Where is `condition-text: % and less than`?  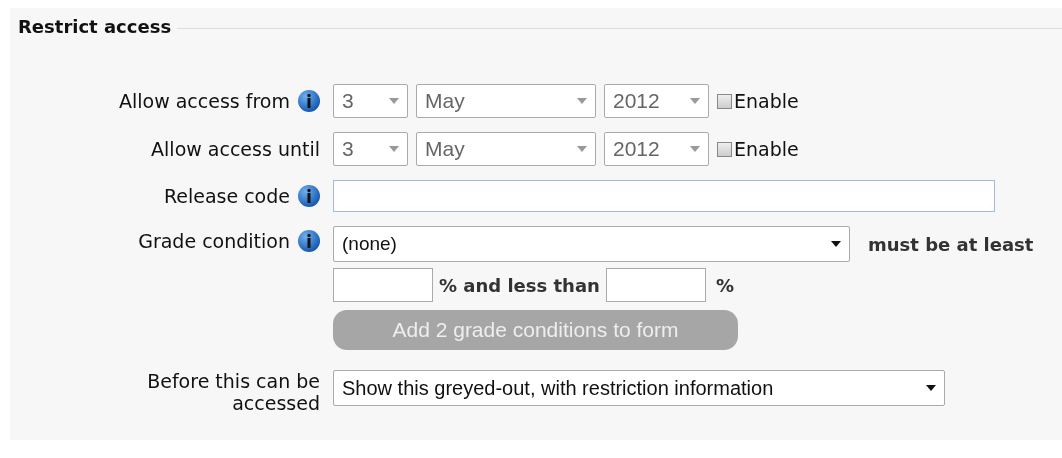 condition-text: % and less than is located at coordinates (519, 285).